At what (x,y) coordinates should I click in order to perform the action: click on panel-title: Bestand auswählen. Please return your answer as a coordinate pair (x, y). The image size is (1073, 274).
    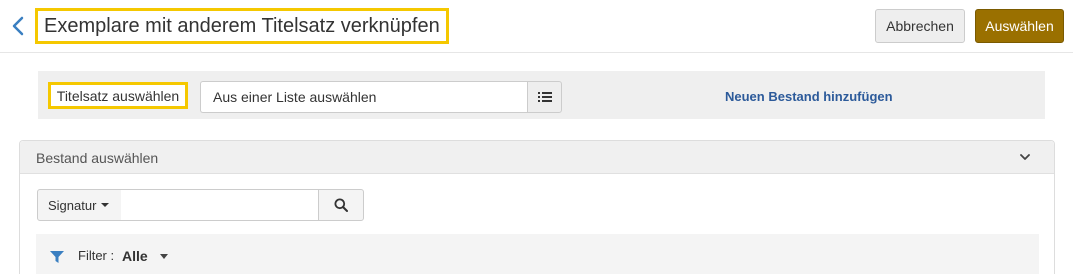
    Looking at the image, I should click on (97, 158).